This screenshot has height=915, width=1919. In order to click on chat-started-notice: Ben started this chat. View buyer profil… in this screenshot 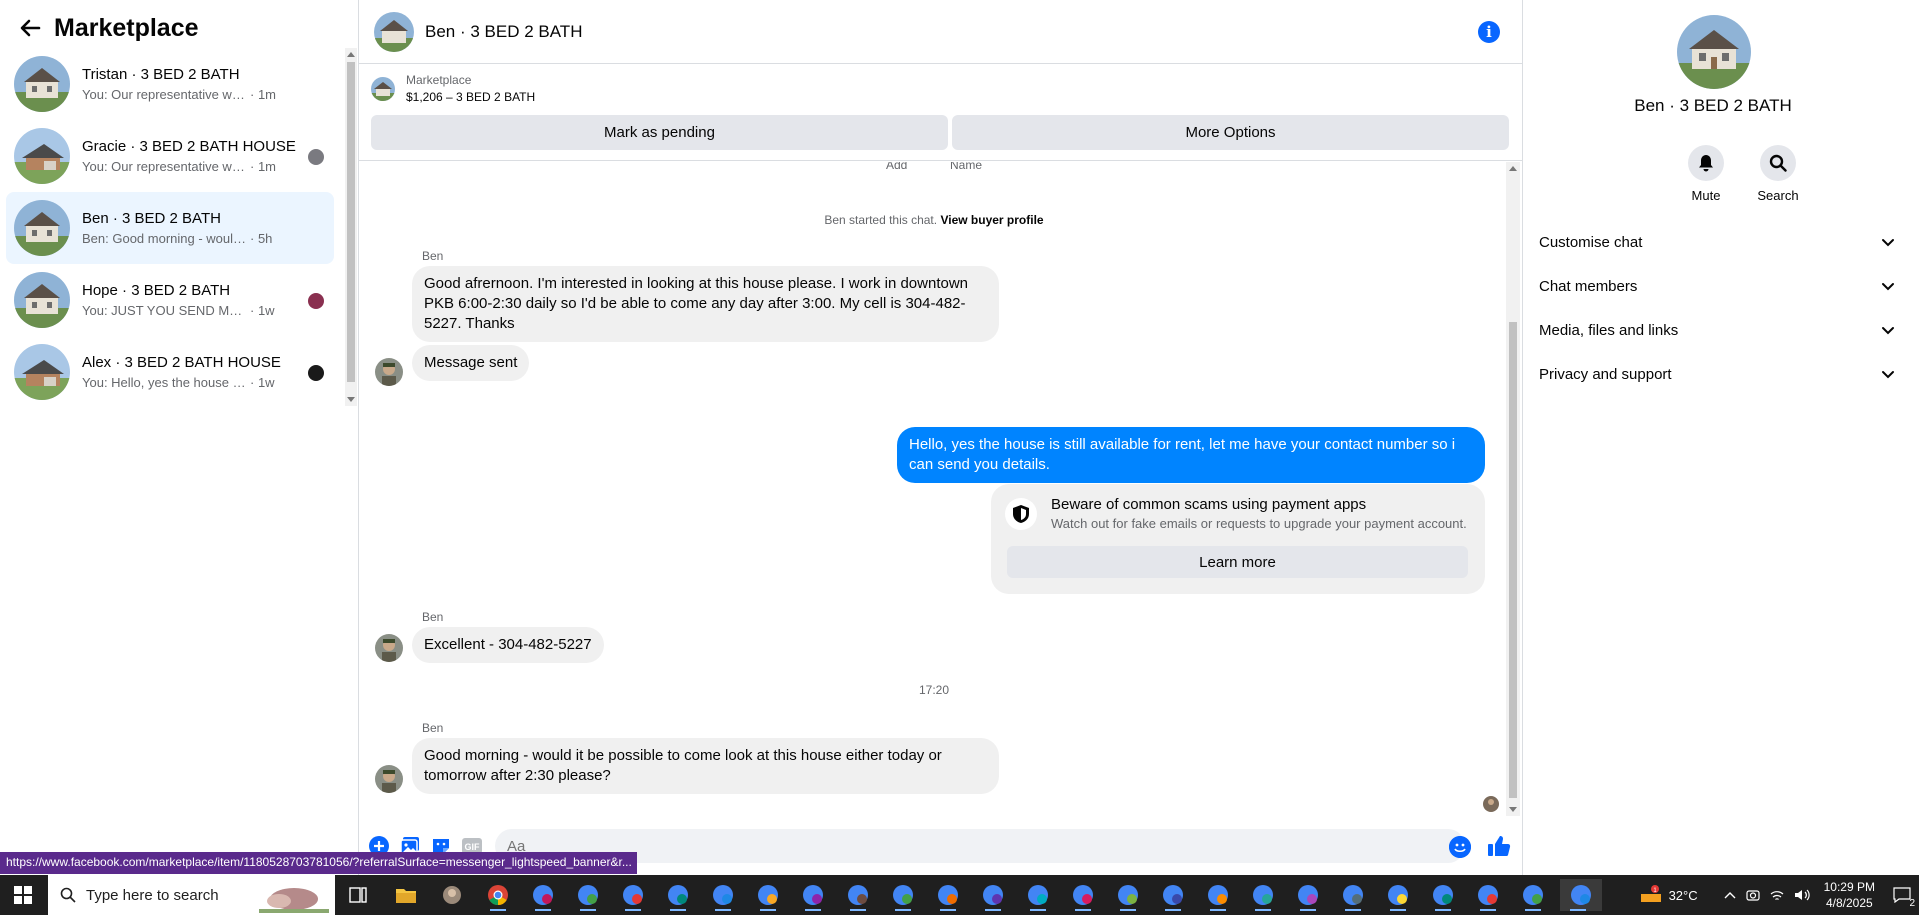, I will do `click(934, 220)`.